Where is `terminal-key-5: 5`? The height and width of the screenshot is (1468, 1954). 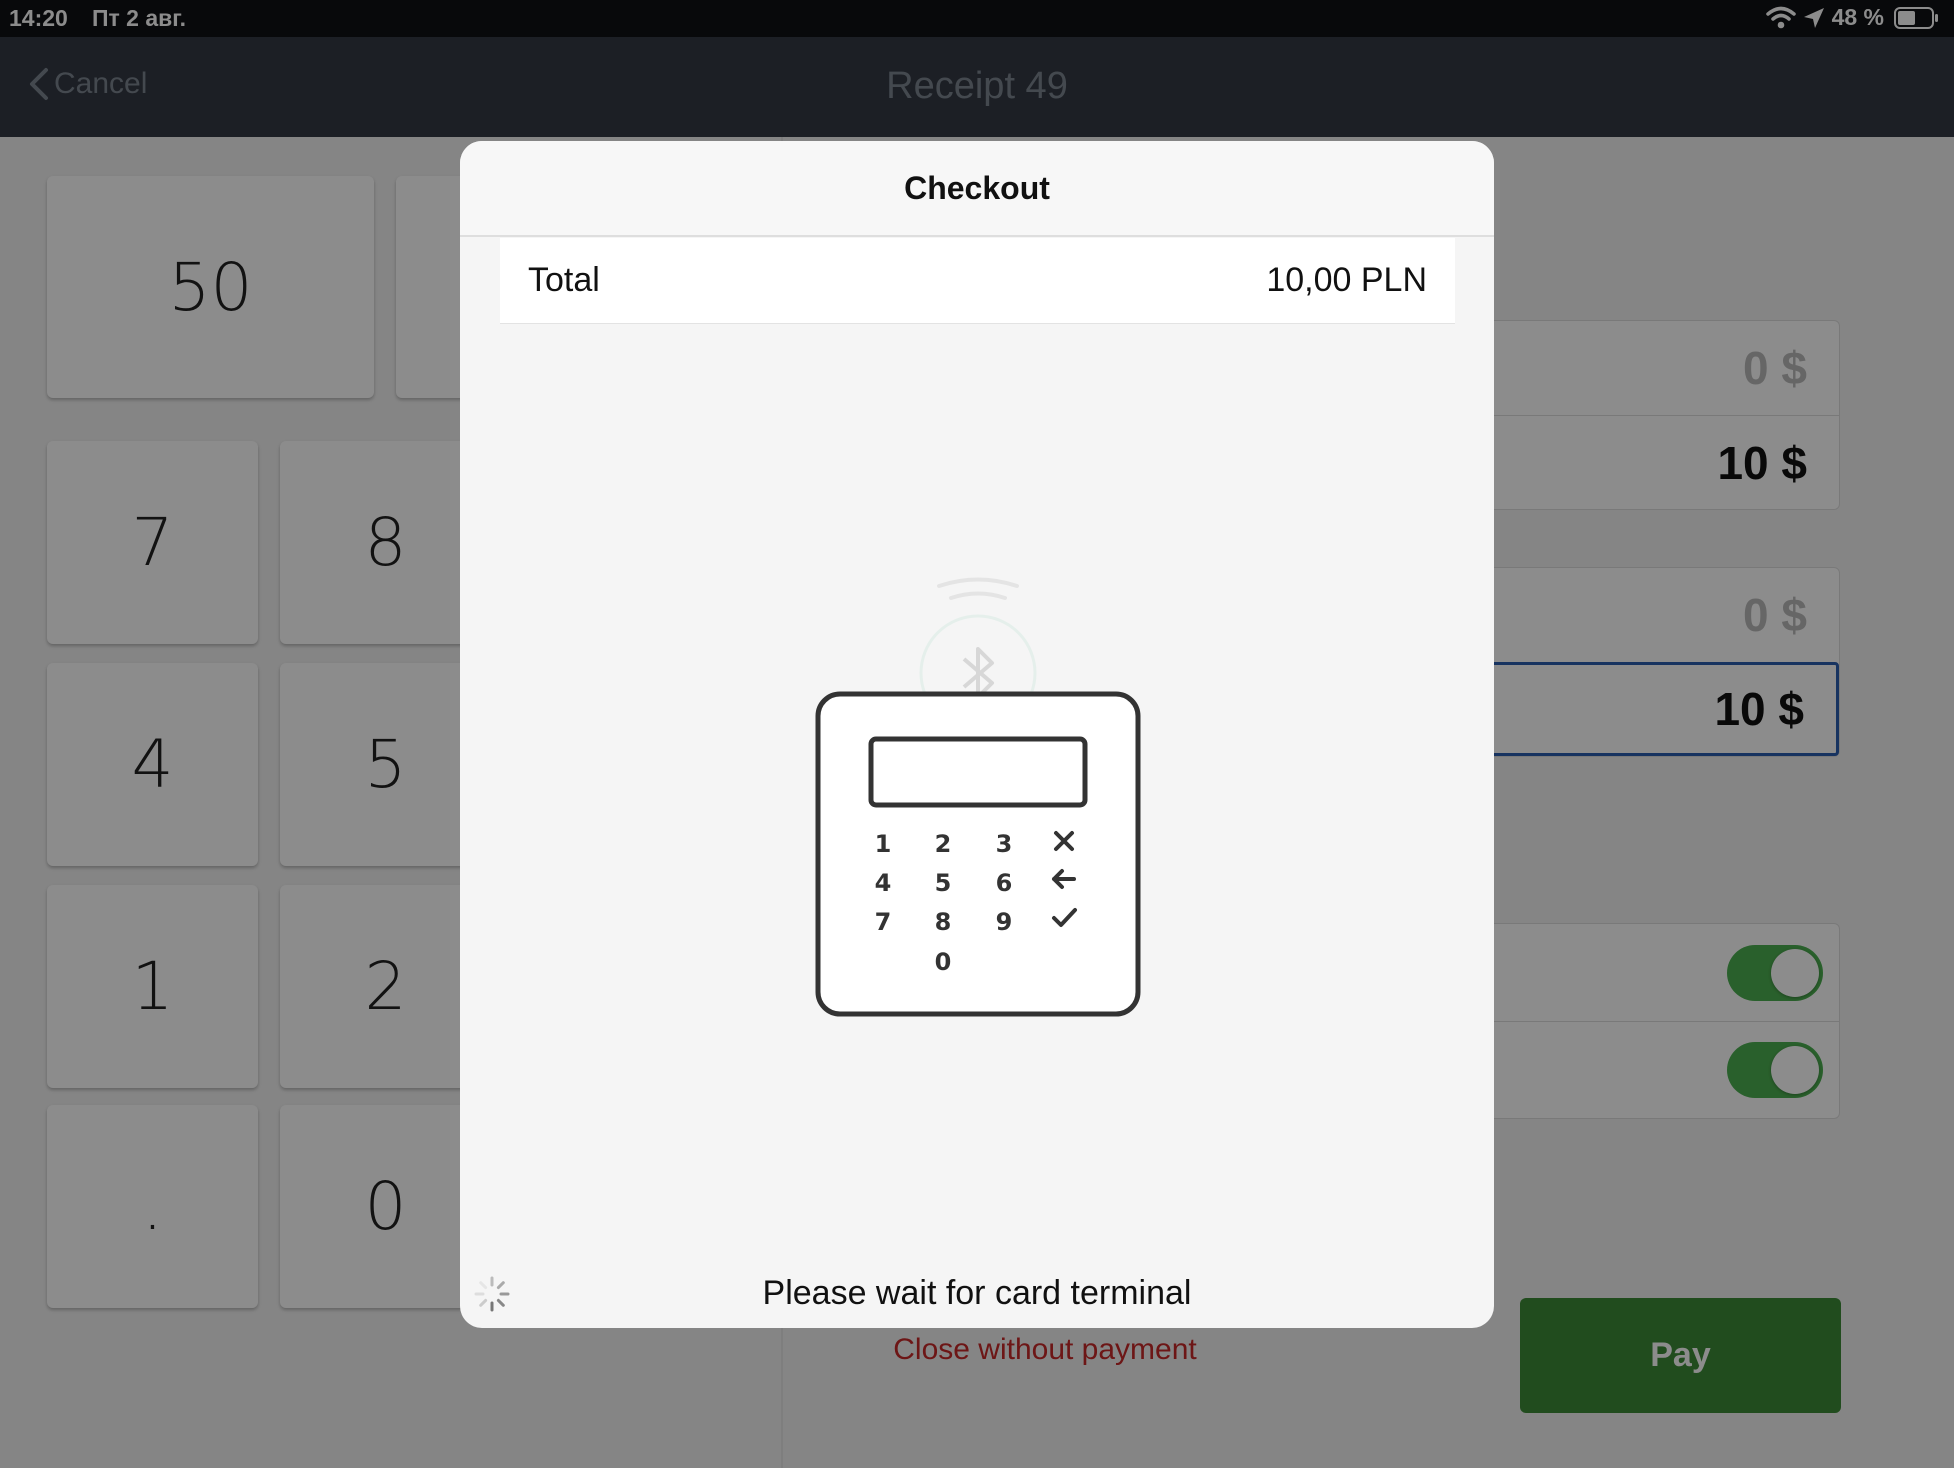 terminal-key-5: 5 is located at coordinates (943, 883).